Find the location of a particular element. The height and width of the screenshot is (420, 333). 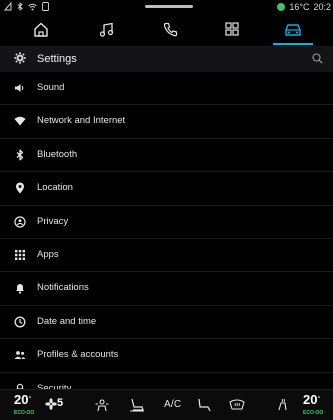

settings-item-label: Profiles & accounts is located at coordinates (78, 355).